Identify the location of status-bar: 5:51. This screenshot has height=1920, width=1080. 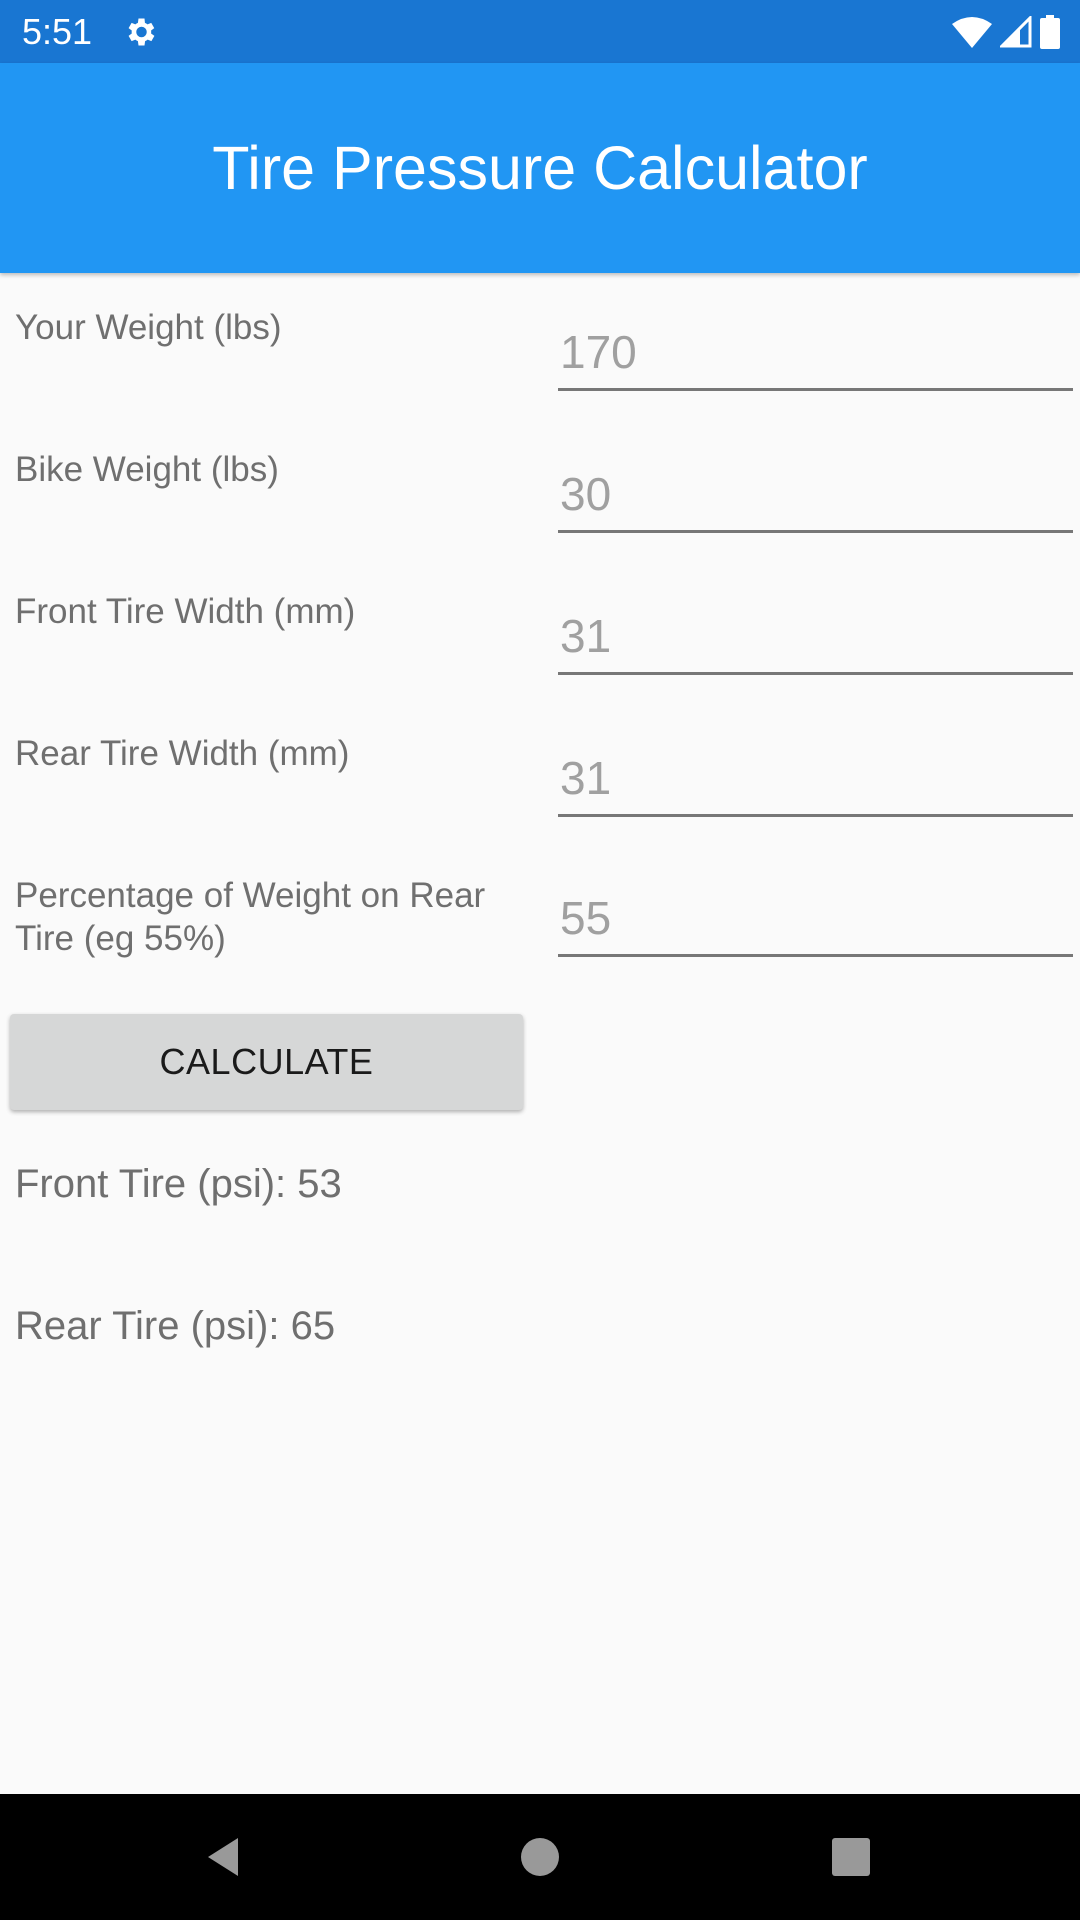
(540, 31).